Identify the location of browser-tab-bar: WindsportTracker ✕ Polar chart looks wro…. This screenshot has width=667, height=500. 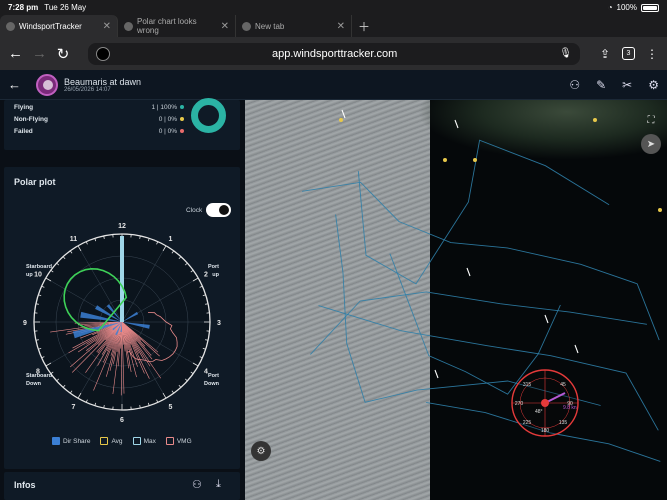
(333, 26).